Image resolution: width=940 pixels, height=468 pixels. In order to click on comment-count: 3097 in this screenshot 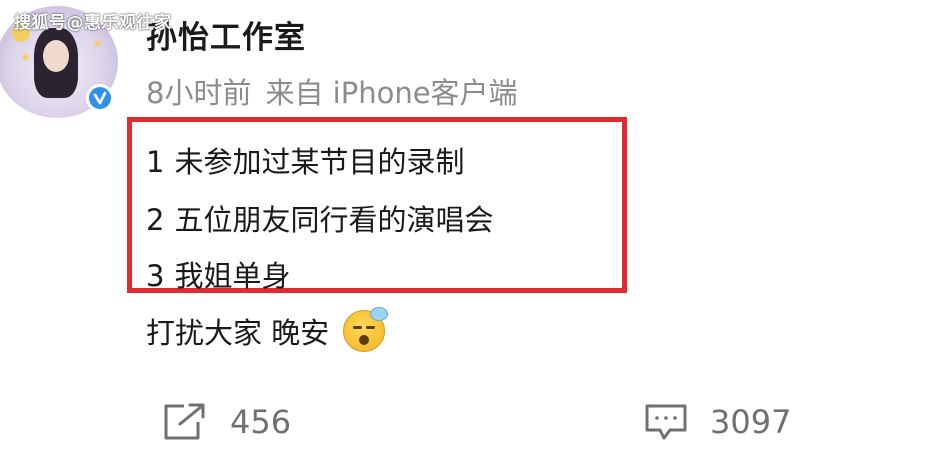, I will do `click(751, 422)`.